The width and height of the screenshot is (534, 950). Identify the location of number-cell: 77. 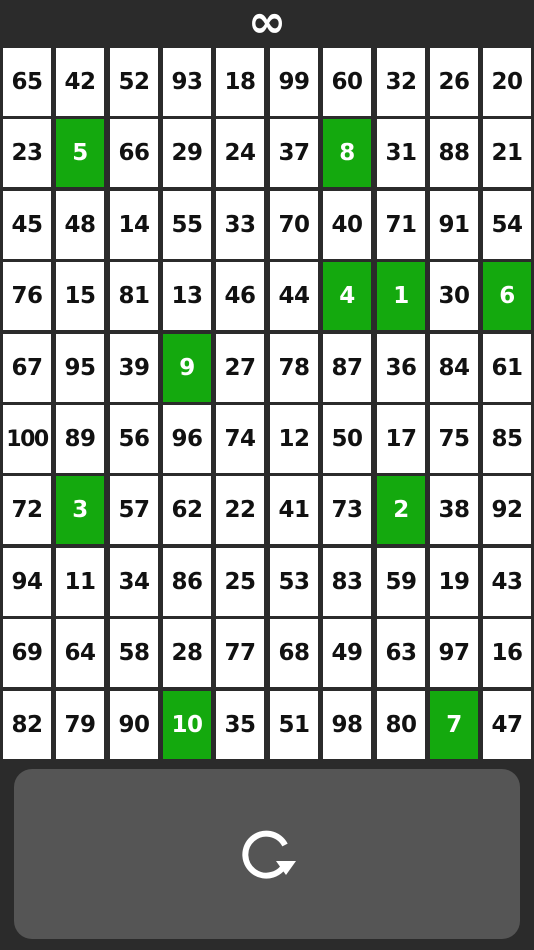
(240, 653).